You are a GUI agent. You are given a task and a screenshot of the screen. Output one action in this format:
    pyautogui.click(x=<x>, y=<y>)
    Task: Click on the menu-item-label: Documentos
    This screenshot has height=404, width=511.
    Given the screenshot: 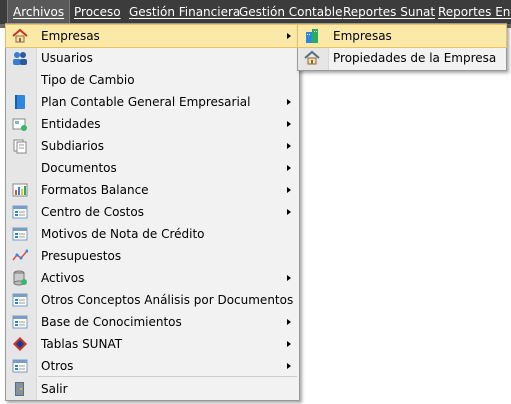 What is the action you would take?
    pyautogui.click(x=79, y=168)
    